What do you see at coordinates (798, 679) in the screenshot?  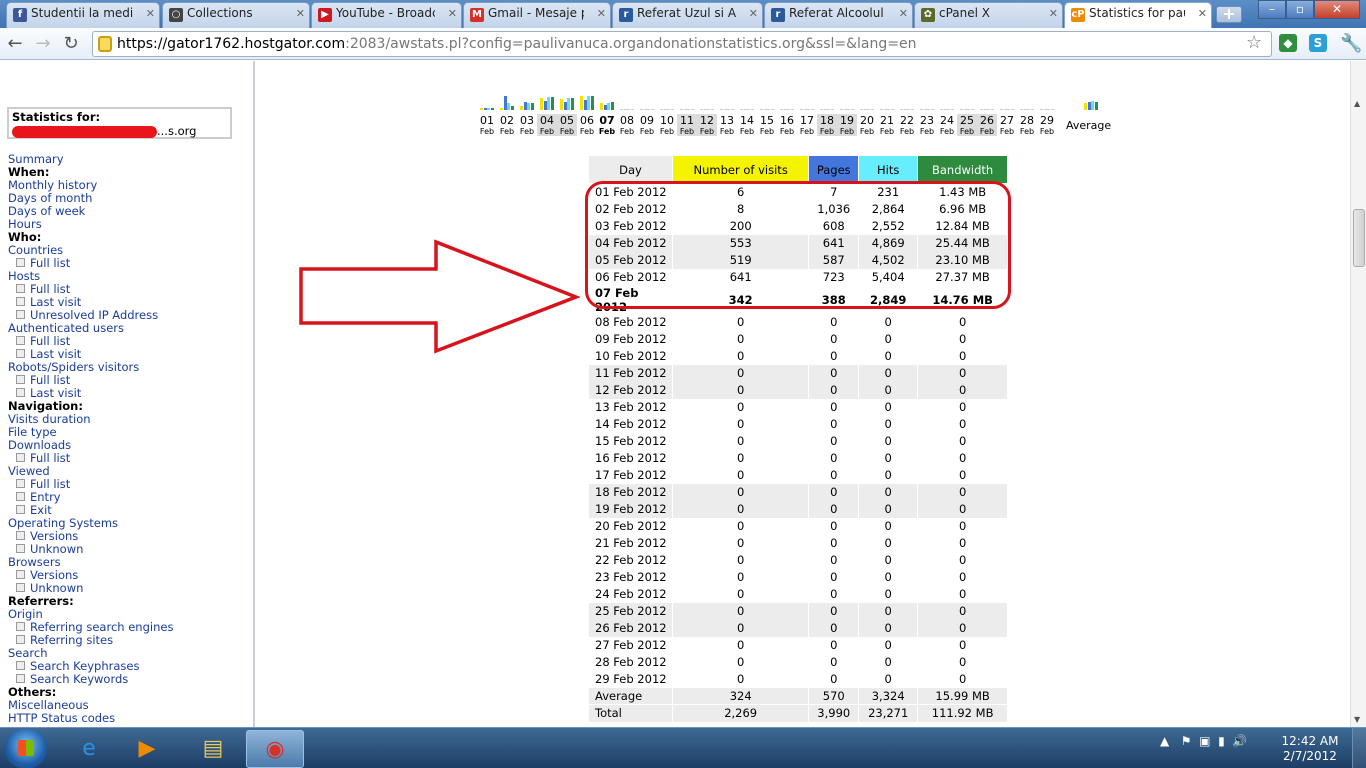 I see `table-row: 29 Feb 2012 0 0 0 0` at bounding box center [798, 679].